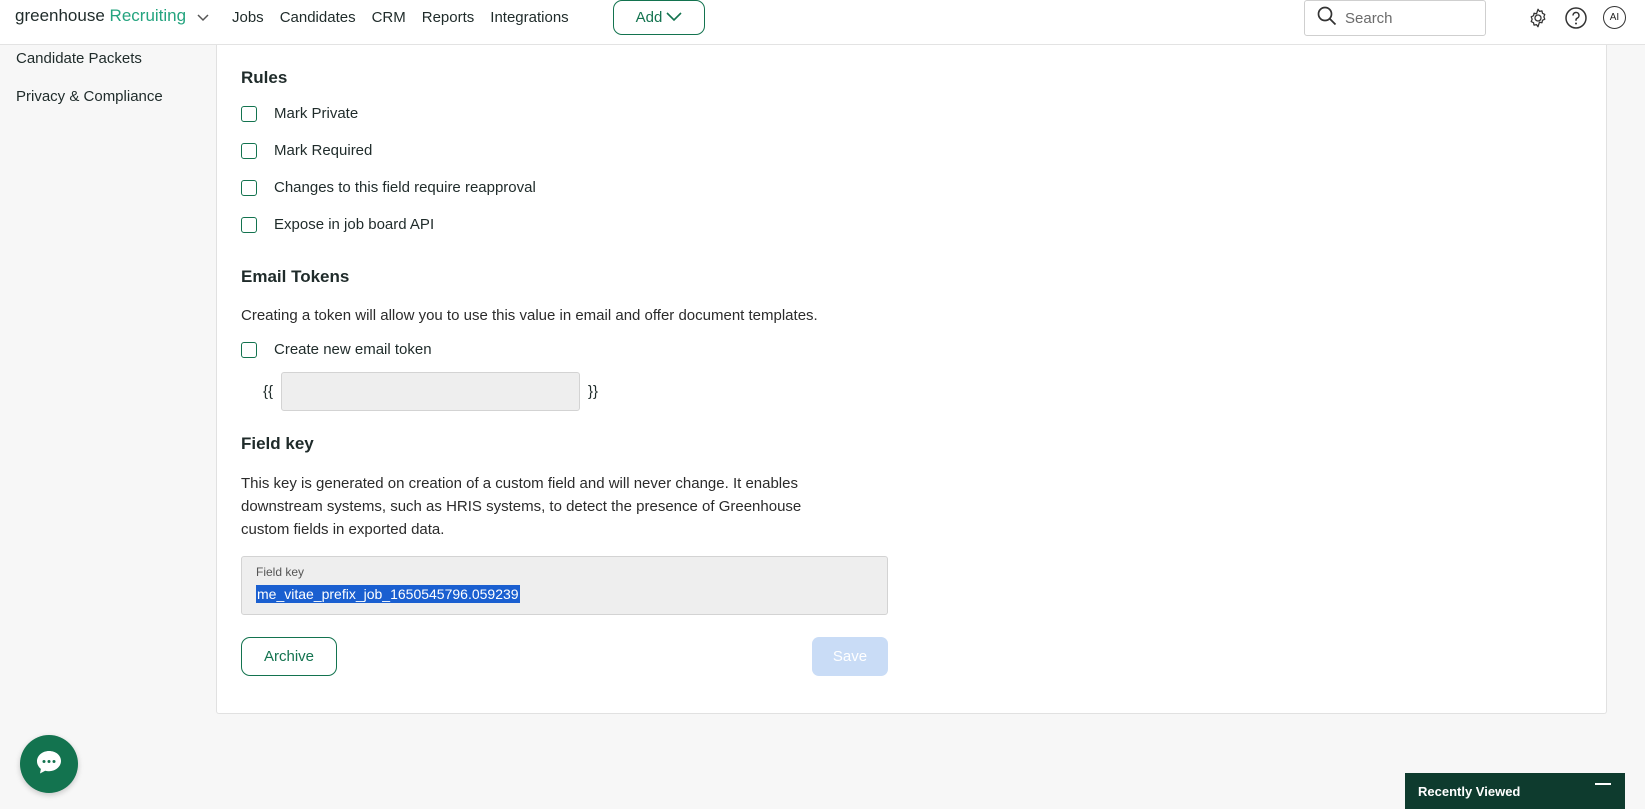 This screenshot has height=809, width=1645. What do you see at coordinates (408, 18) in the screenshot?
I see `main-nav-links: Jobs Candidates CRM Reports Integrations` at bounding box center [408, 18].